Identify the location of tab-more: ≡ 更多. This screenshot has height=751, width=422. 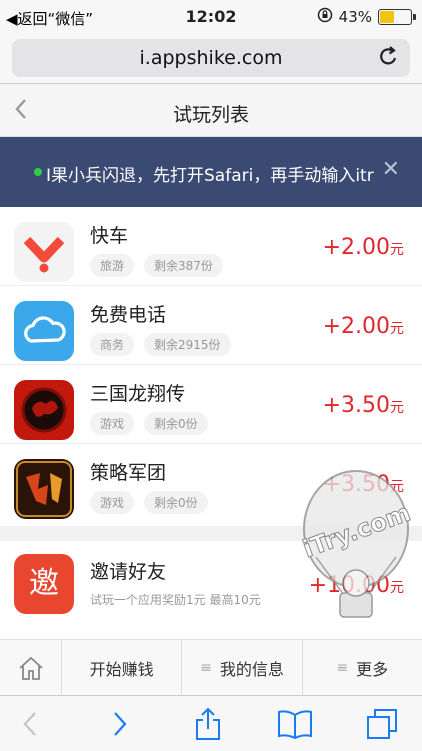
(362, 667).